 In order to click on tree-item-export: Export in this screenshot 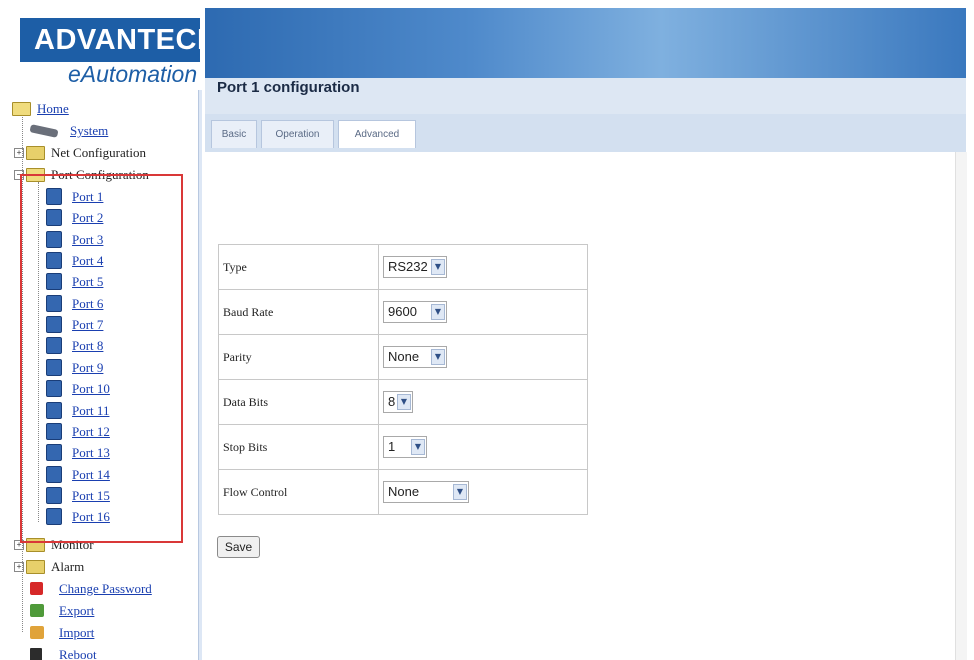, I will do `click(62, 610)`.